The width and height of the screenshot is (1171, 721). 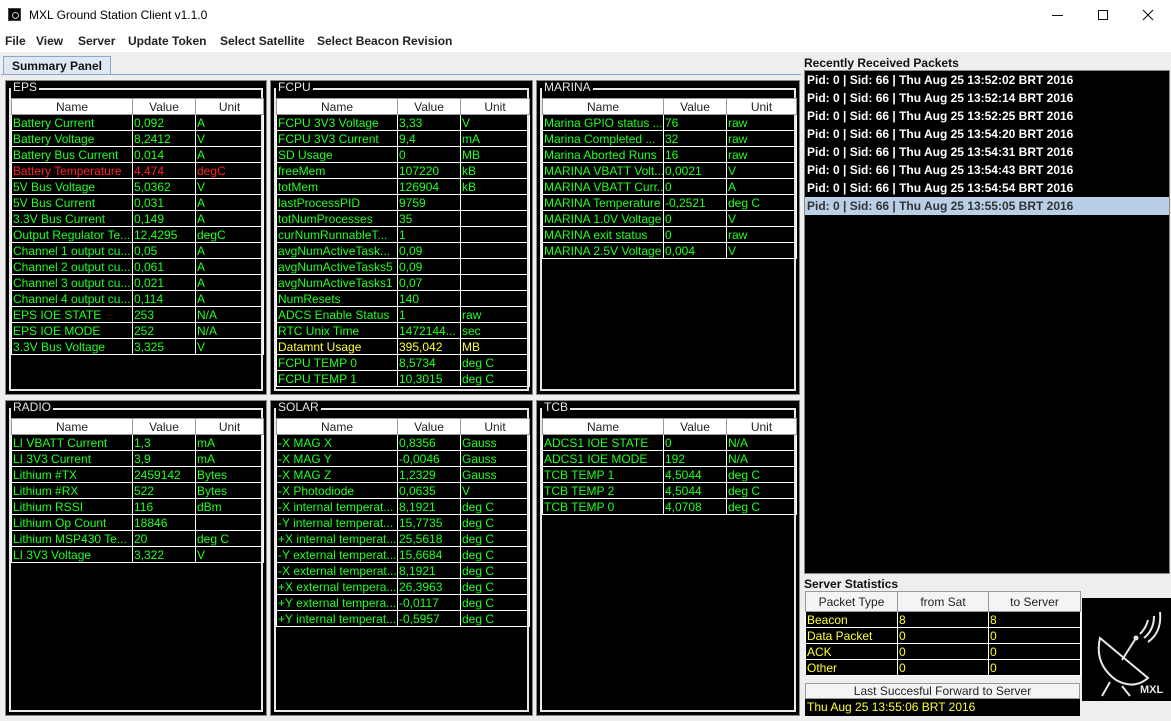 I want to click on table-row: MARINA 1.0V Voltage 0 V, so click(x=669, y=218).